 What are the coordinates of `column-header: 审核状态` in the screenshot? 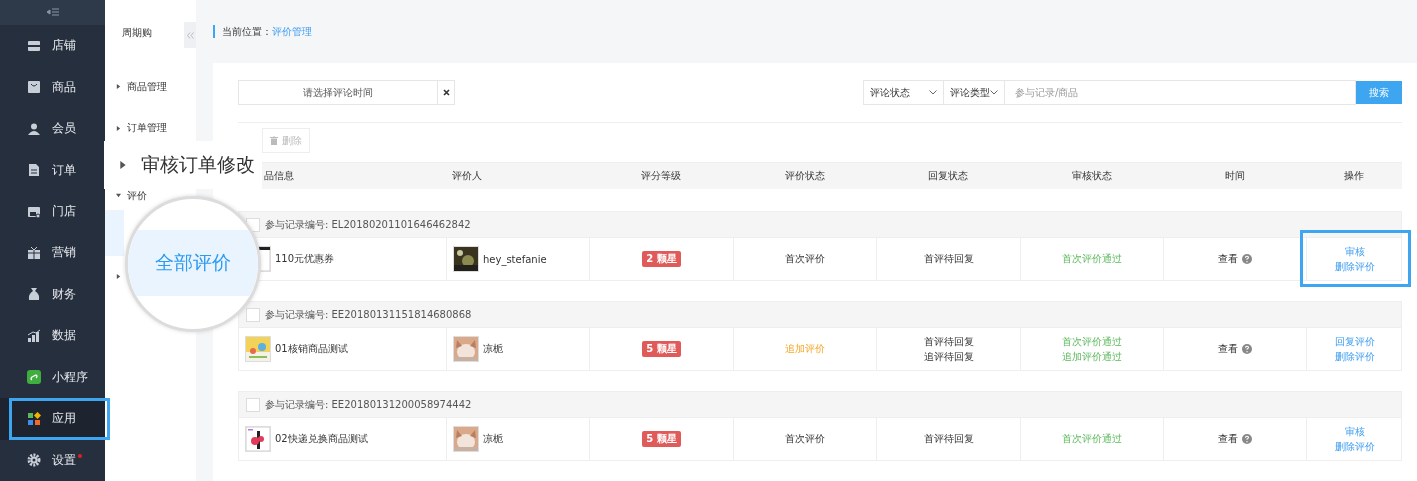 It's located at (1091, 176).